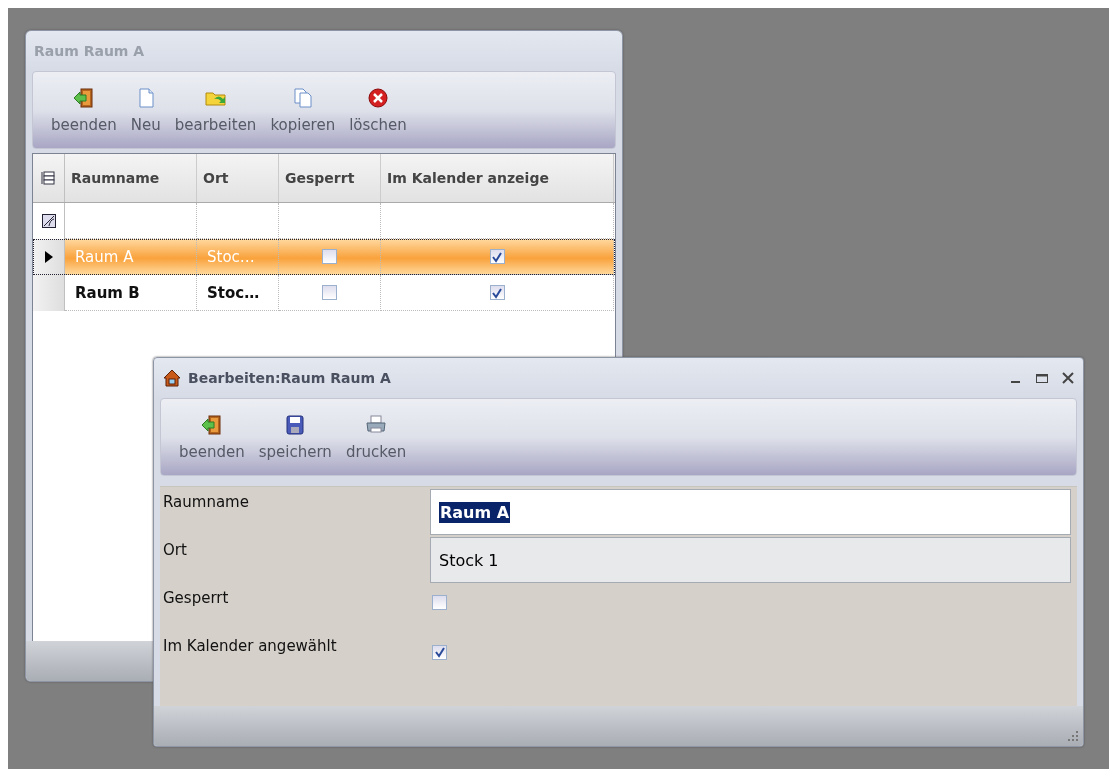 This screenshot has width=1109, height=769. I want to click on close-icon, so click(1068, 378).